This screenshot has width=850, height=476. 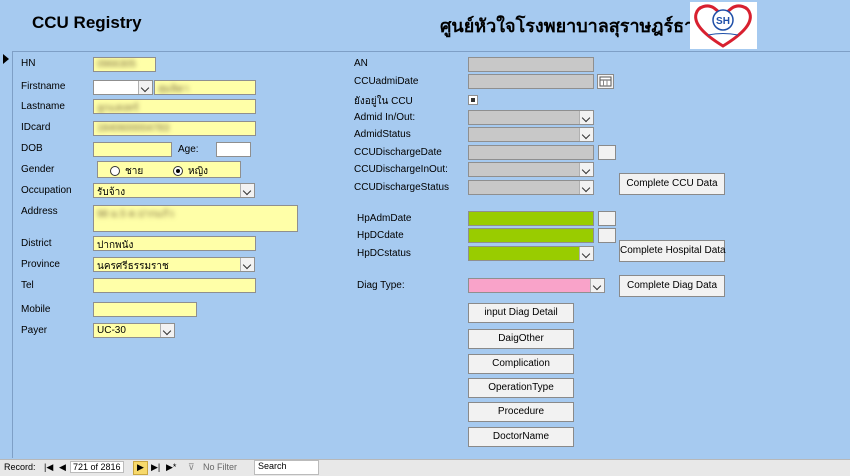 I want to click on next-record-icon: ▶, so click(x=140, y=468).